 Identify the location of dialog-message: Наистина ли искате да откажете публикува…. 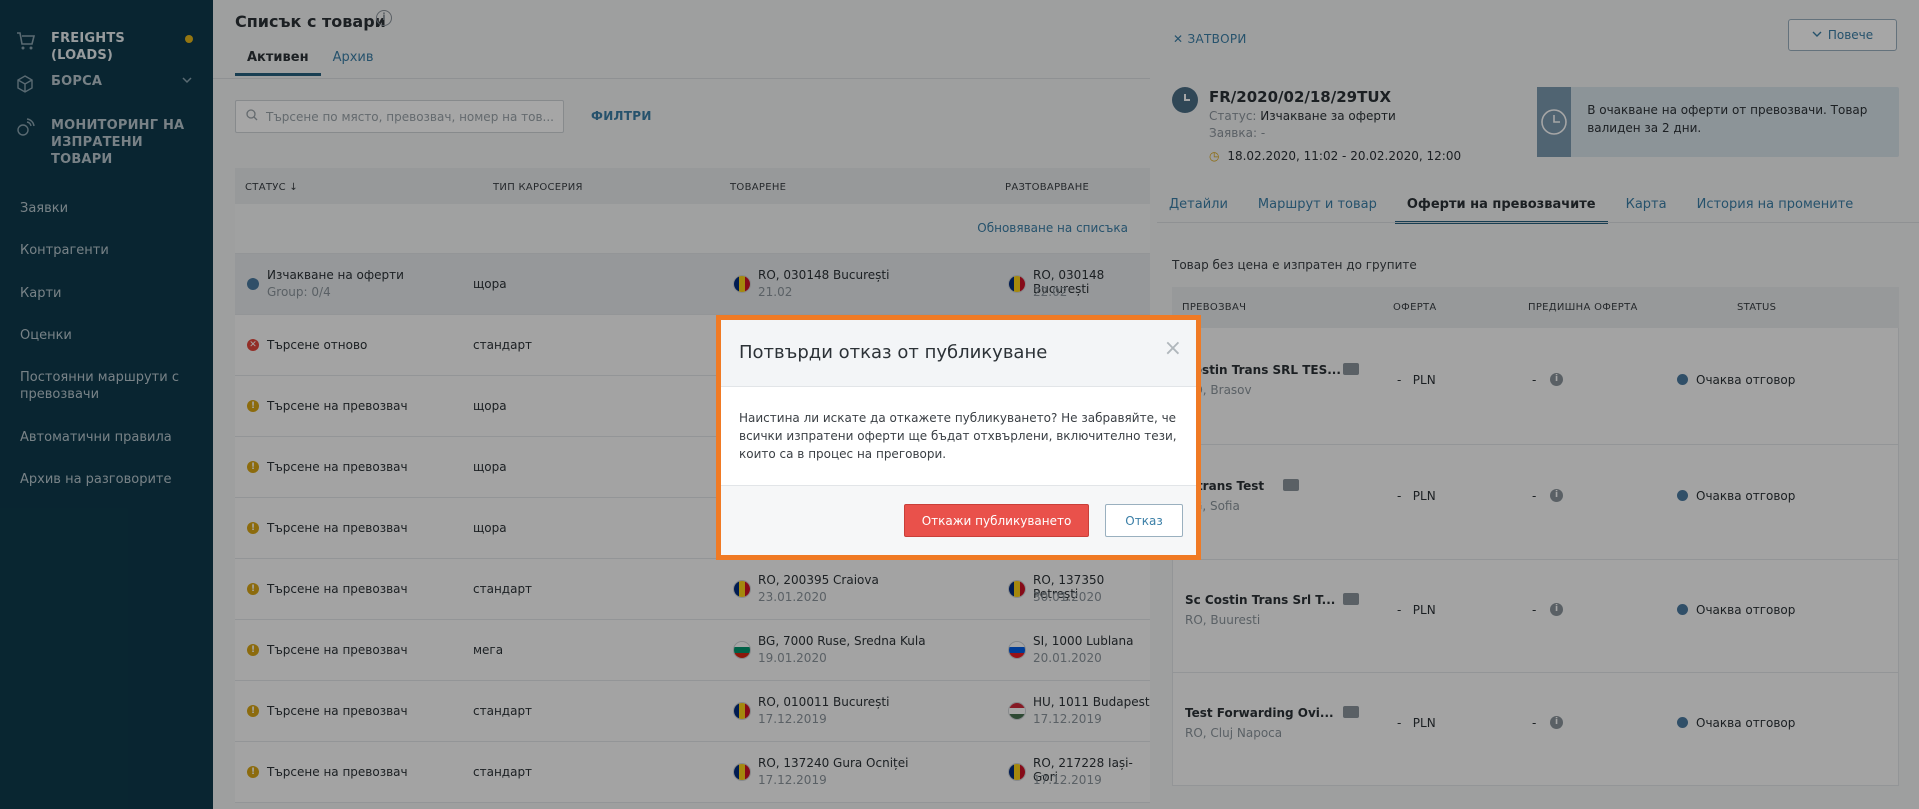
(958, 436).